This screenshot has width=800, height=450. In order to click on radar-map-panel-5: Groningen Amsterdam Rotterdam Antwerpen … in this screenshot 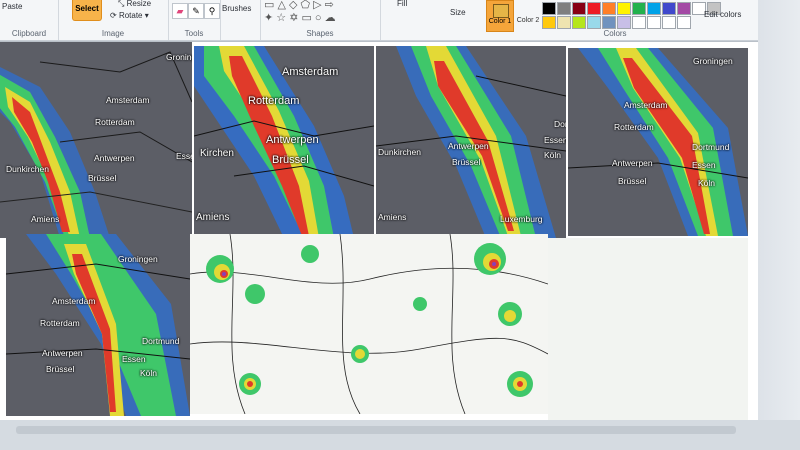, I will do `click(98, 325)`.